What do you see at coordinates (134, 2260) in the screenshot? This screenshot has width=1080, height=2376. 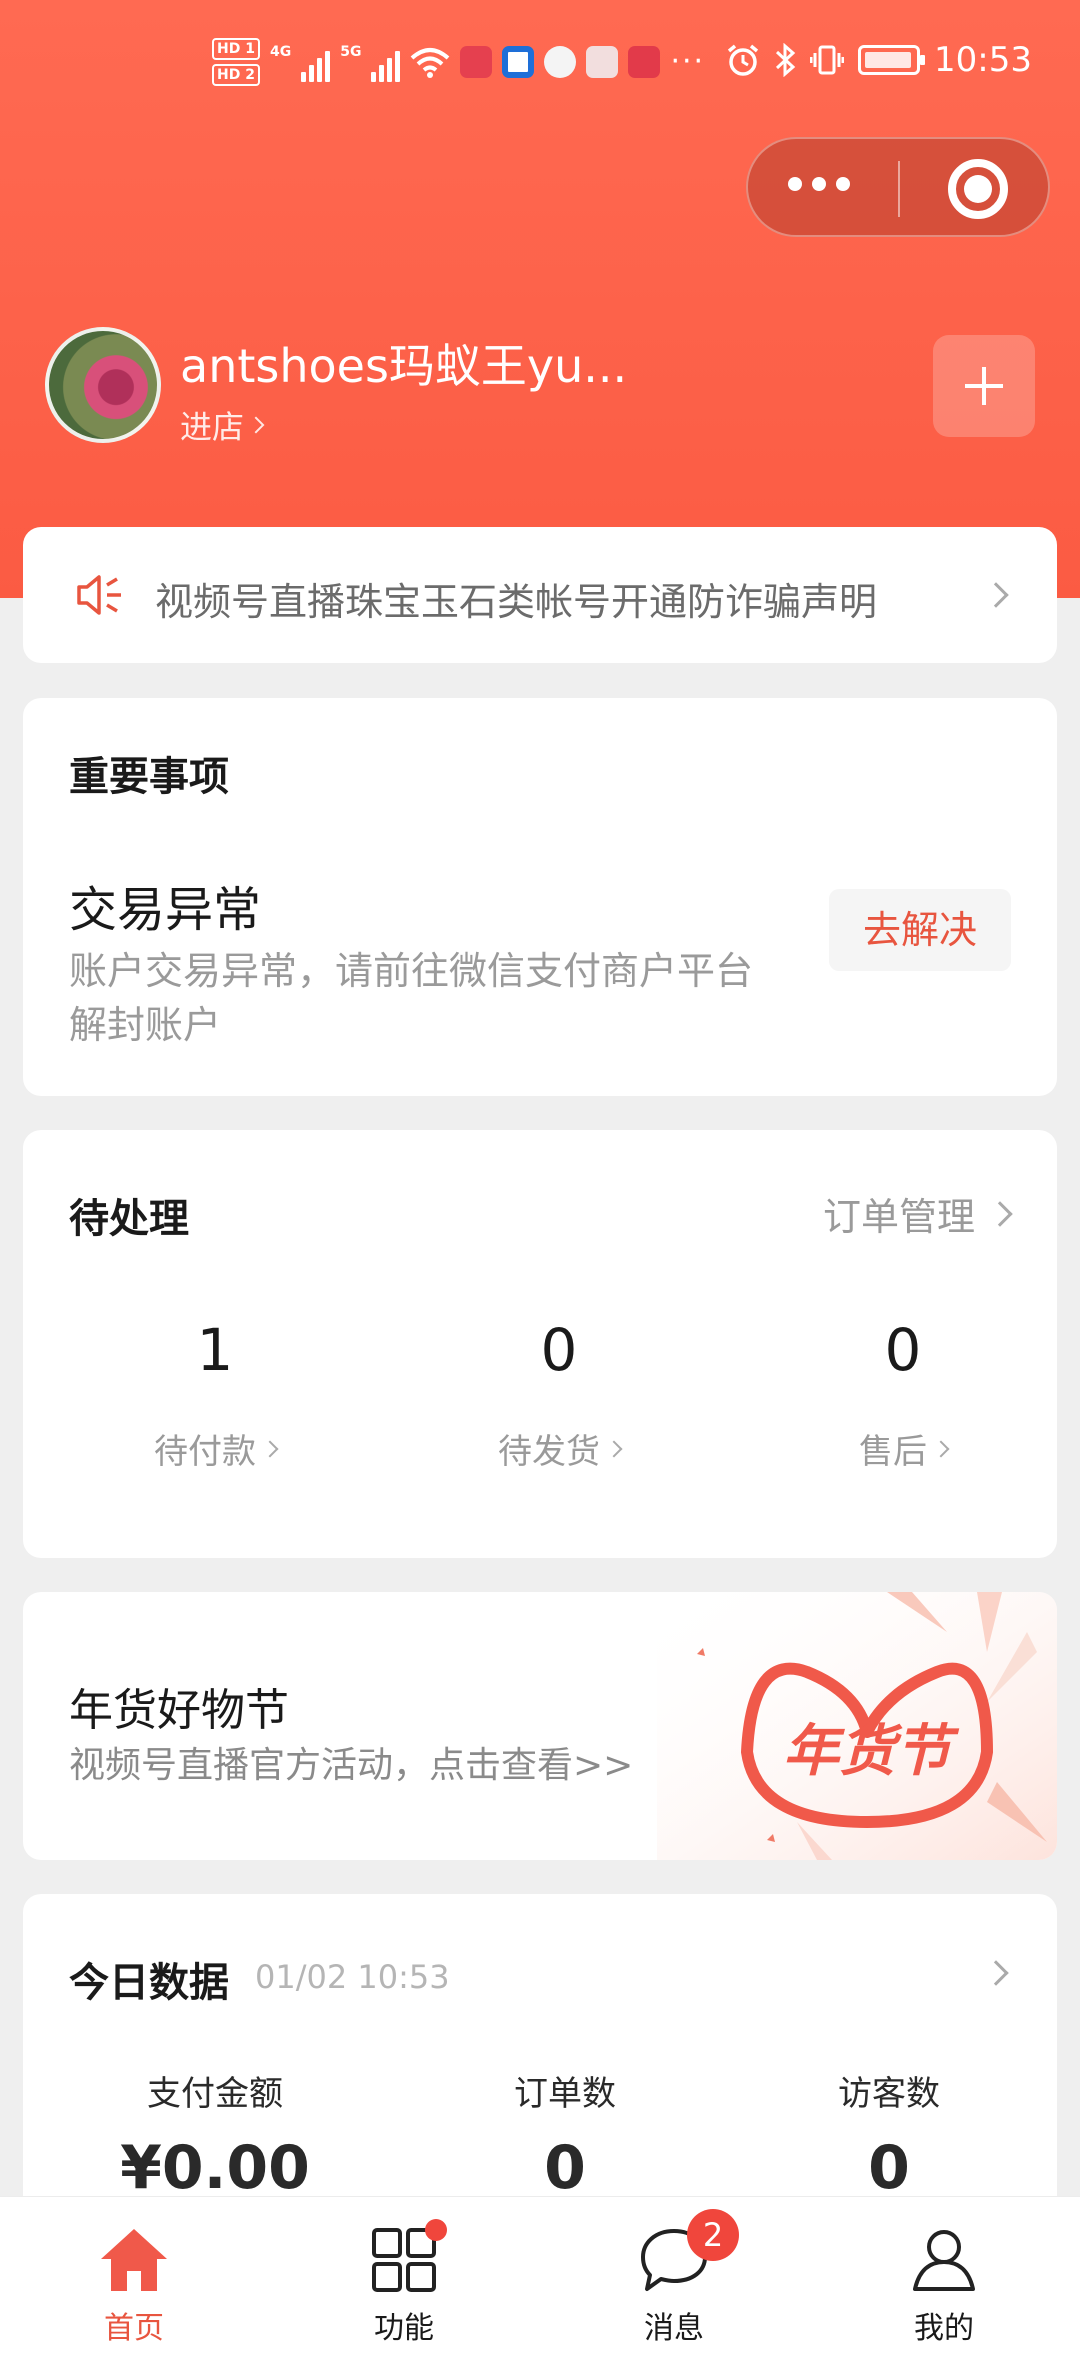 I see `home-icon` at bounding box center [134, 2260].